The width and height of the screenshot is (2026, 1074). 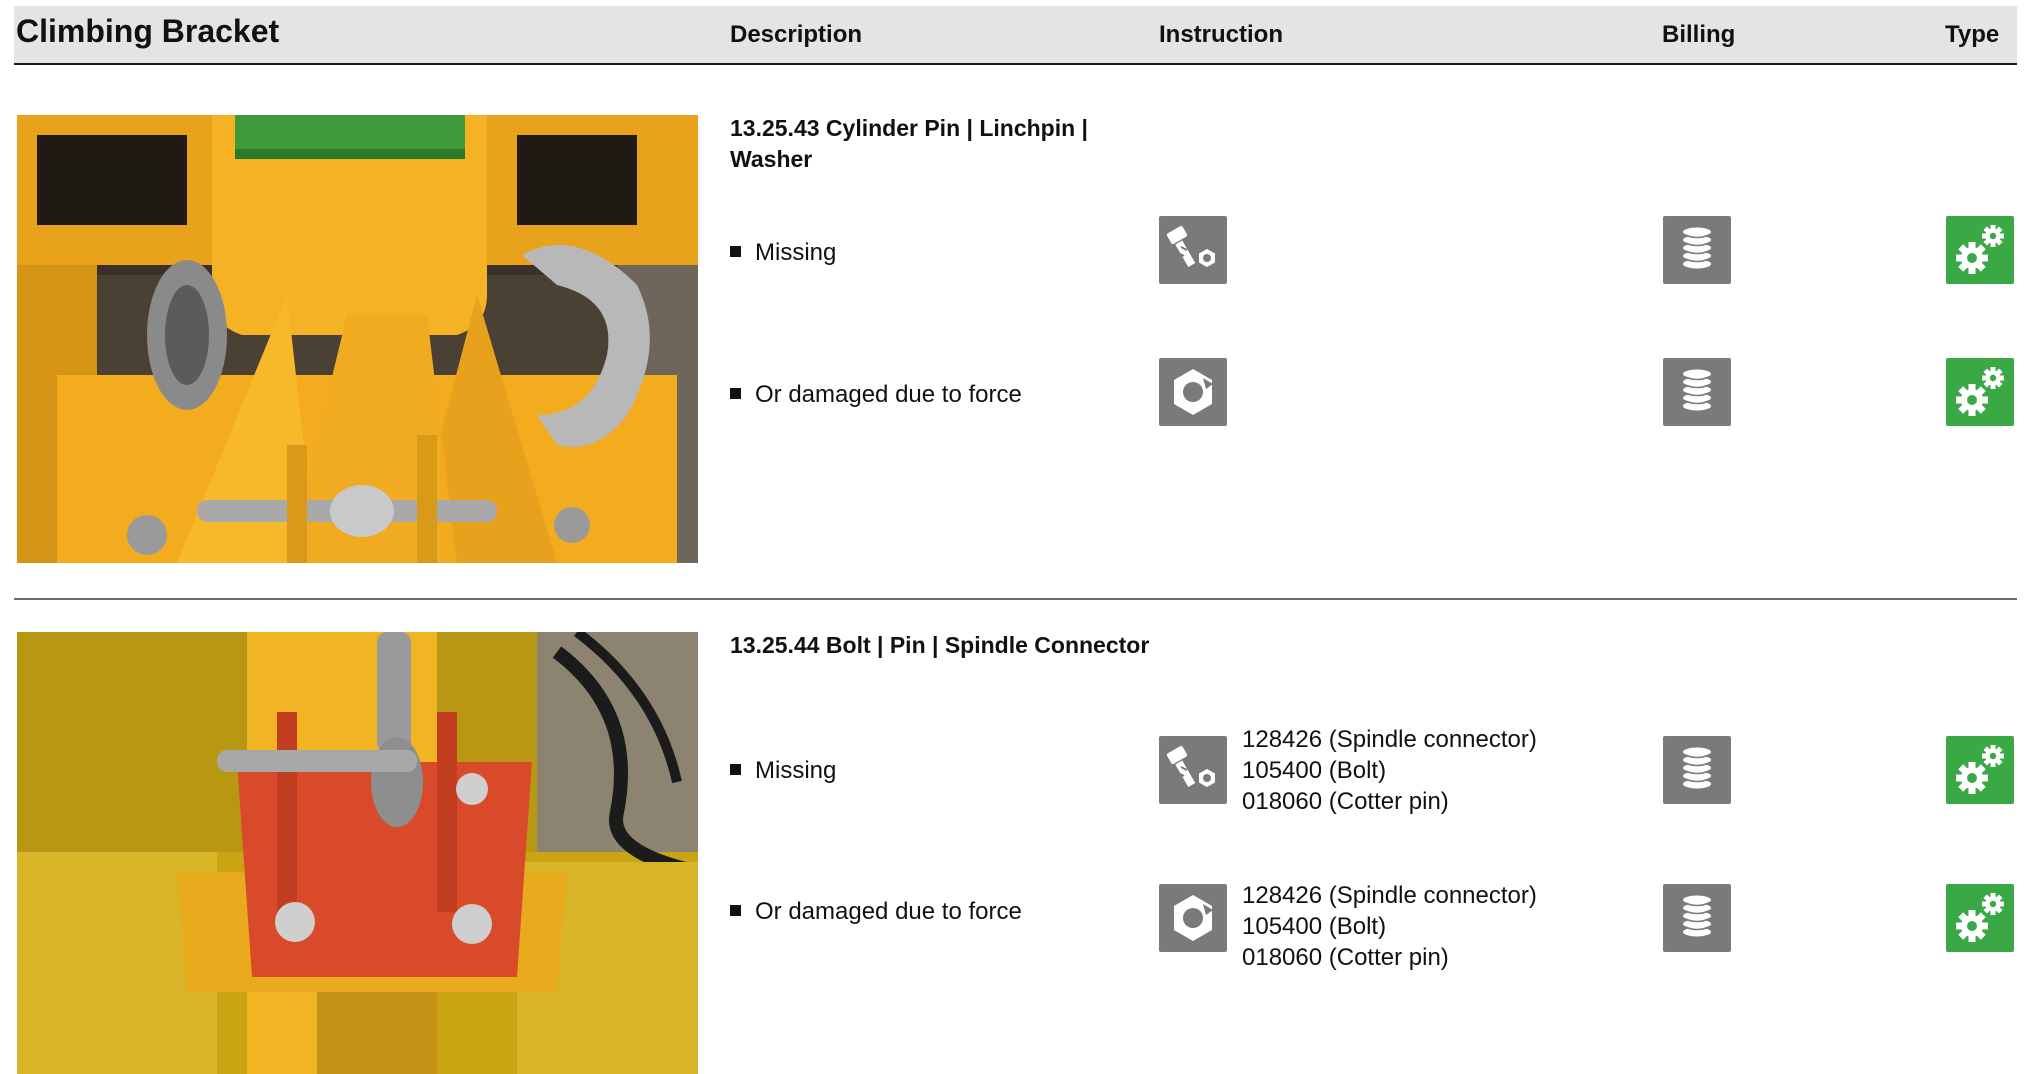 I want to click on column-header-billing: Billing, so click(x=1699, y=34).